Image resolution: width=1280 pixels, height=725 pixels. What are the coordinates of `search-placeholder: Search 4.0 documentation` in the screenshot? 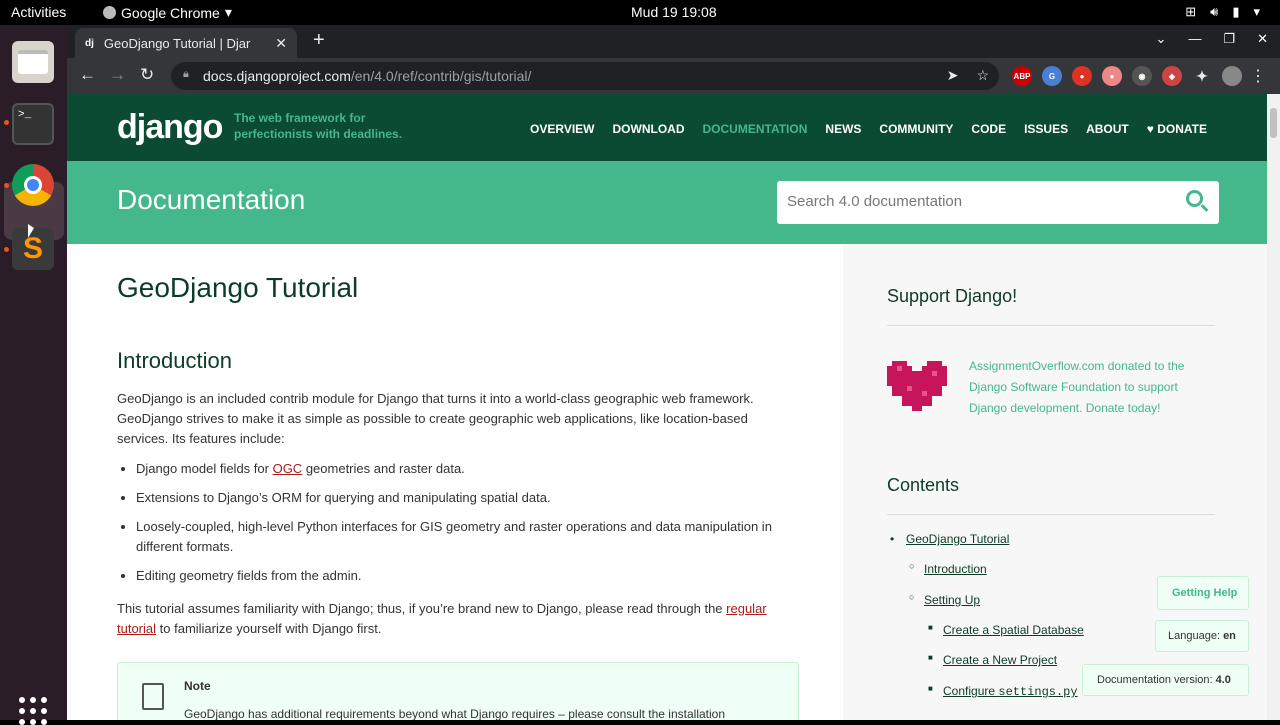 It's located at (875, 201).